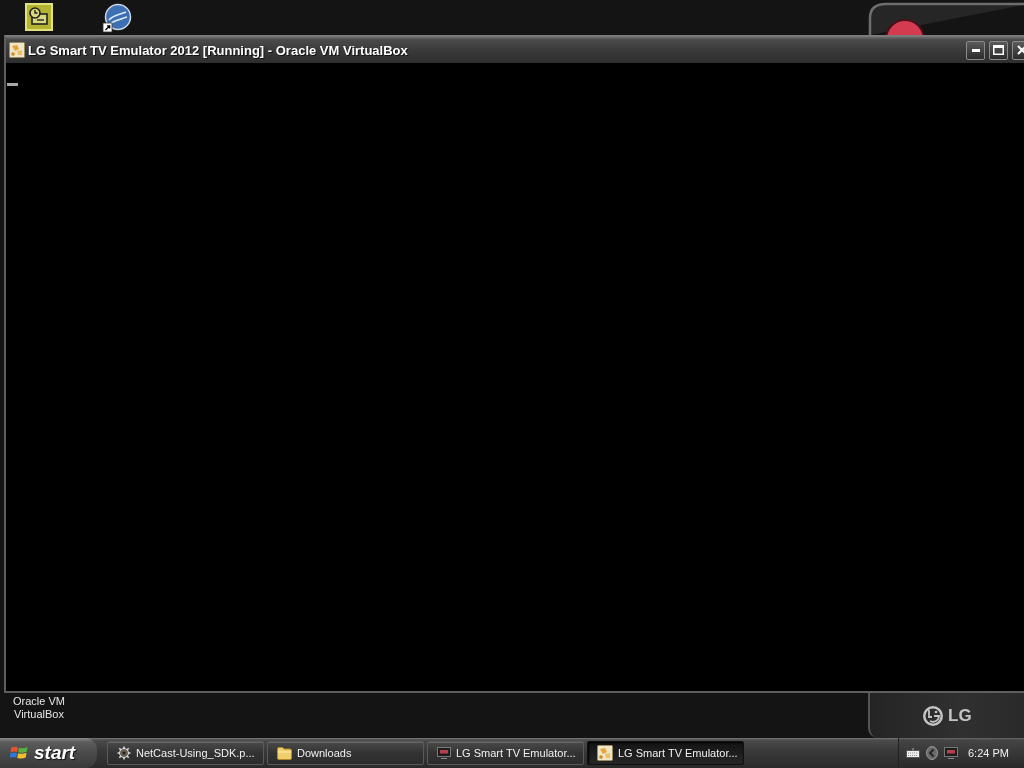 Image resolution: width=1024 pixels, height=768 pixels. I want to click on start-button: start, so click(48, 753).